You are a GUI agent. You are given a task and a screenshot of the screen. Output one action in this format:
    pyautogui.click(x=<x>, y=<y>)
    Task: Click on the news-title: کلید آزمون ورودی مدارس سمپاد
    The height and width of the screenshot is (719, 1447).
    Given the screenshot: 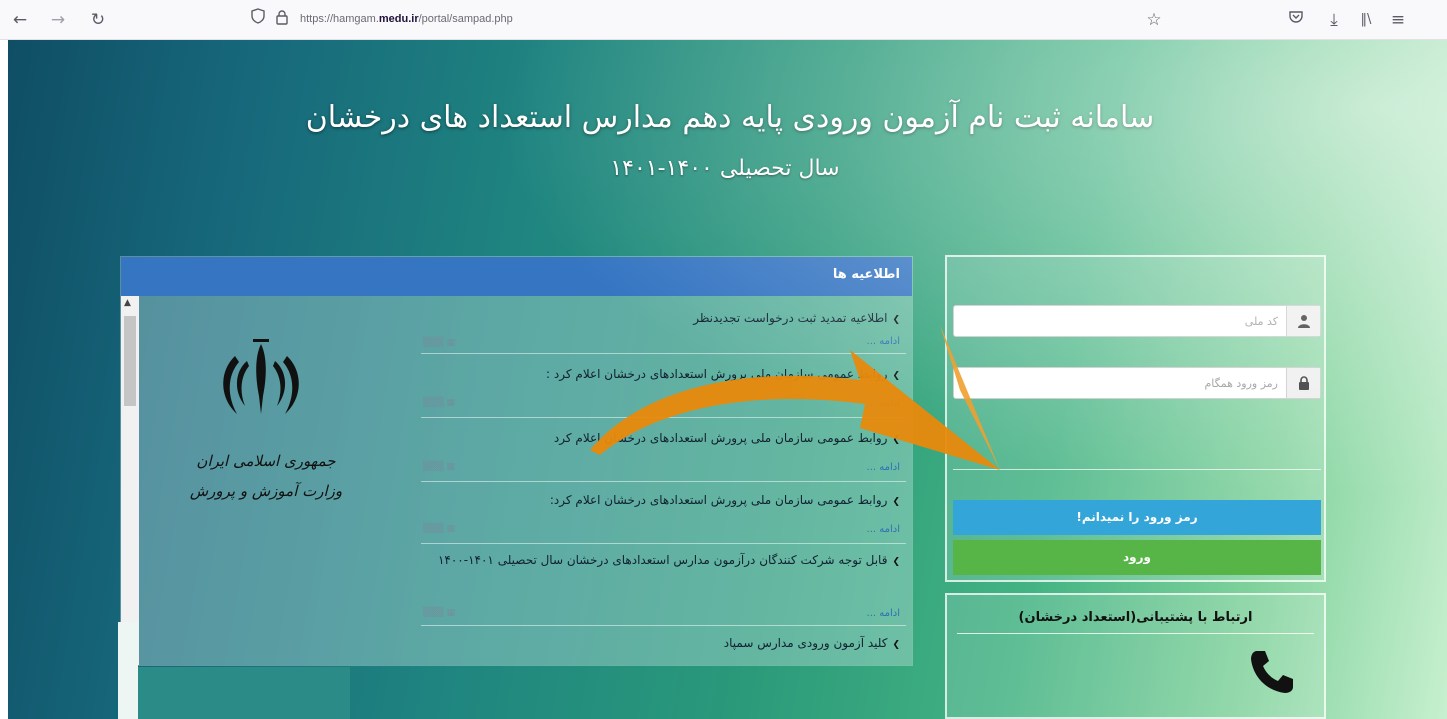 What is the action you would take?
    pyautogui.click(x=665, y=644)
    